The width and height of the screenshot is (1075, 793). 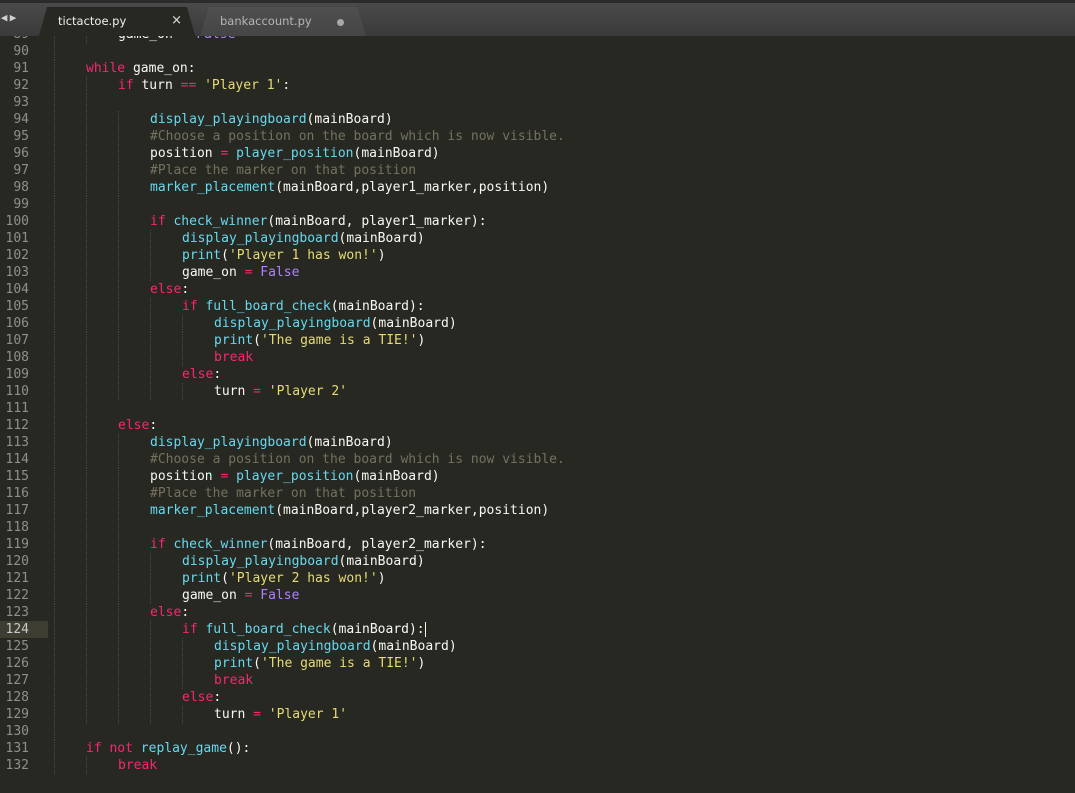 What do you see at coordinates (537, 408) in the screenshot?
I see `code-line: 111` at bounding box center [537, 408].